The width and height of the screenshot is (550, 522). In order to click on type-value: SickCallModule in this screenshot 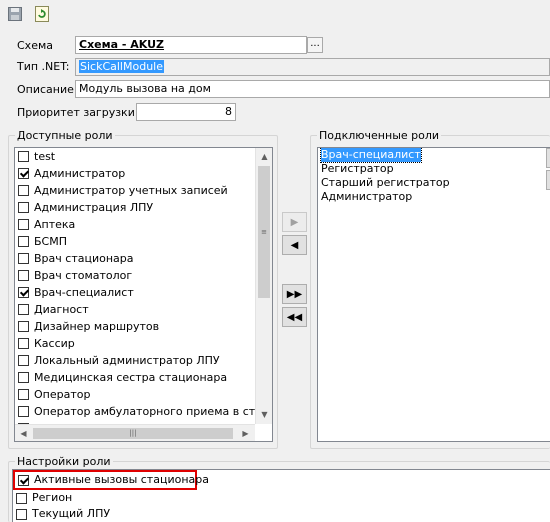, I will do `click(121, 66)`.